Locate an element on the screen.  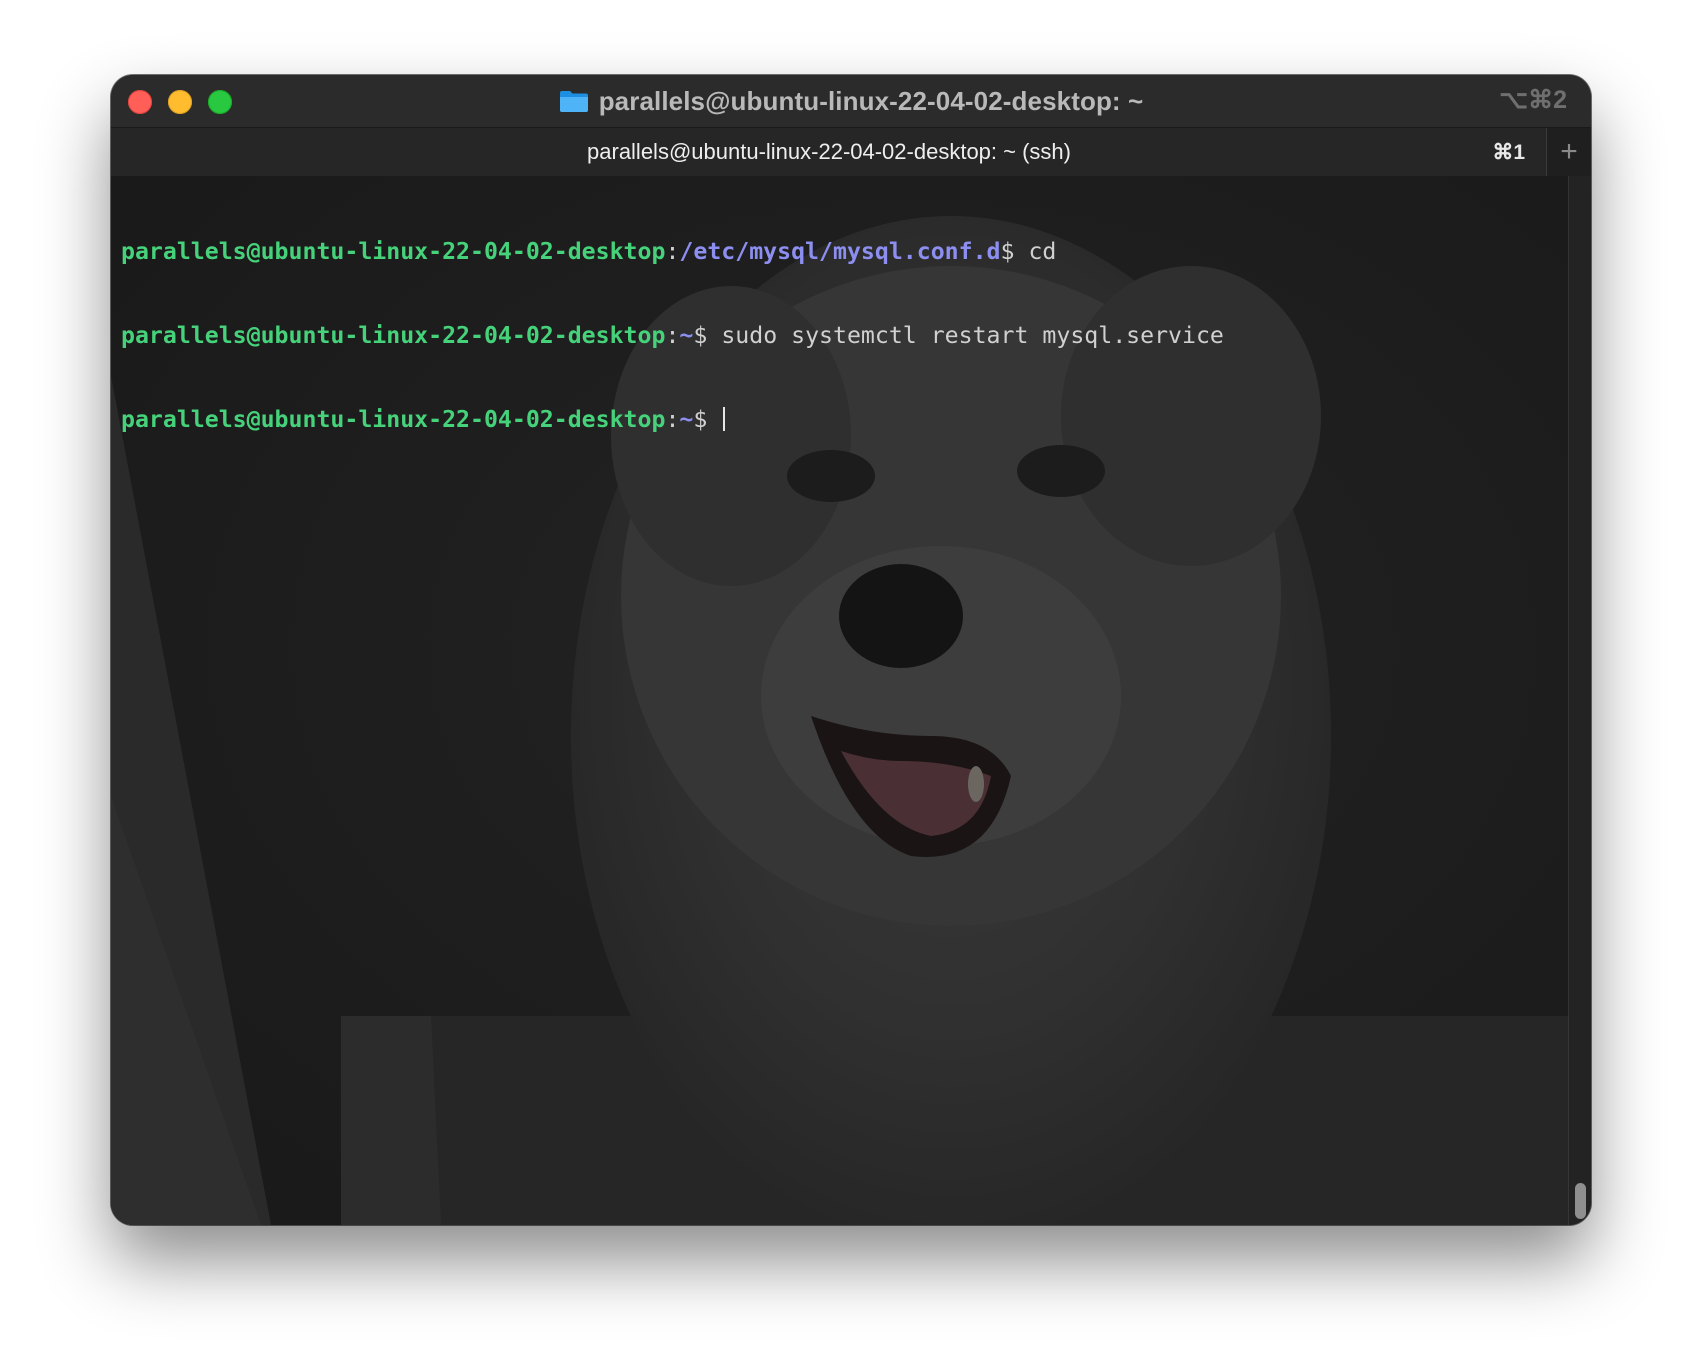
new-tab-button: + is located at coordinates (1568, 152).